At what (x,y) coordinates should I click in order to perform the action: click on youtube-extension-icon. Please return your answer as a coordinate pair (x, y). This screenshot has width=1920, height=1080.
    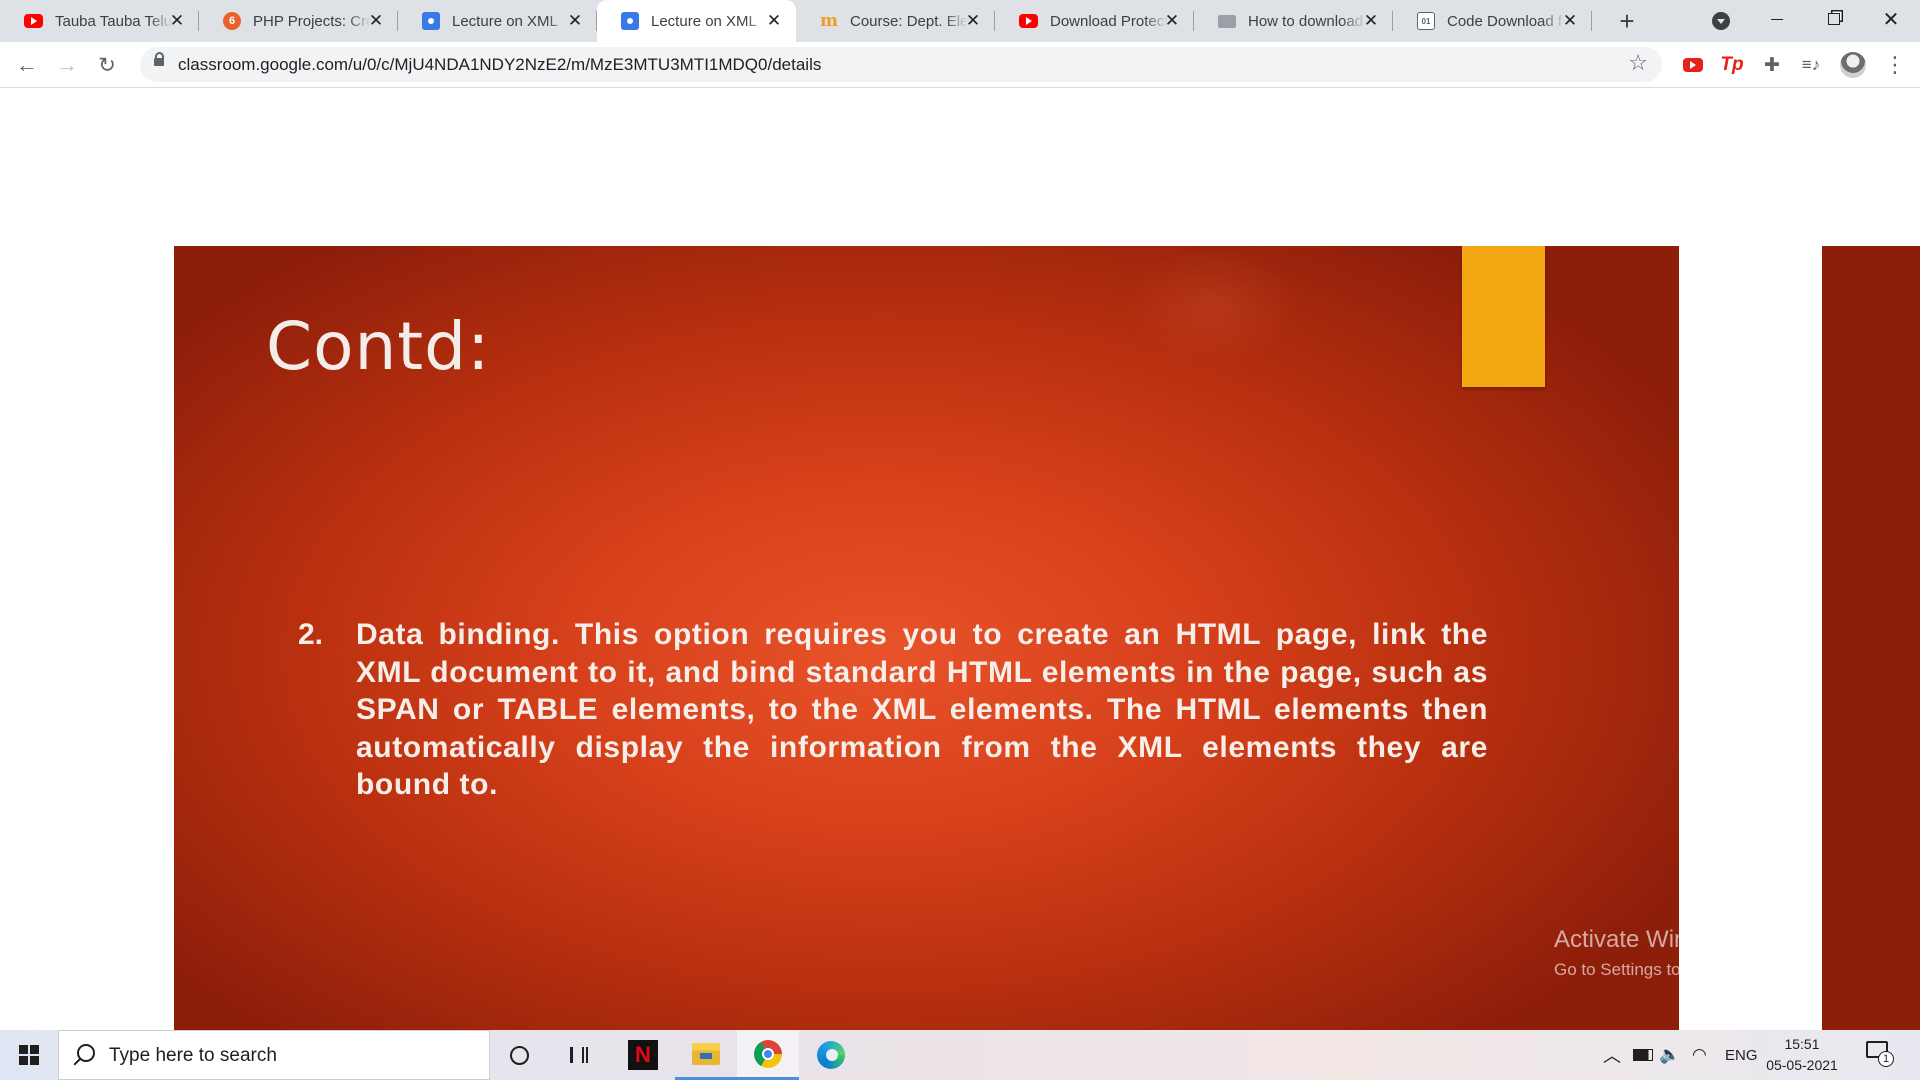
    Looking at the image, I should click on (1693, 65).